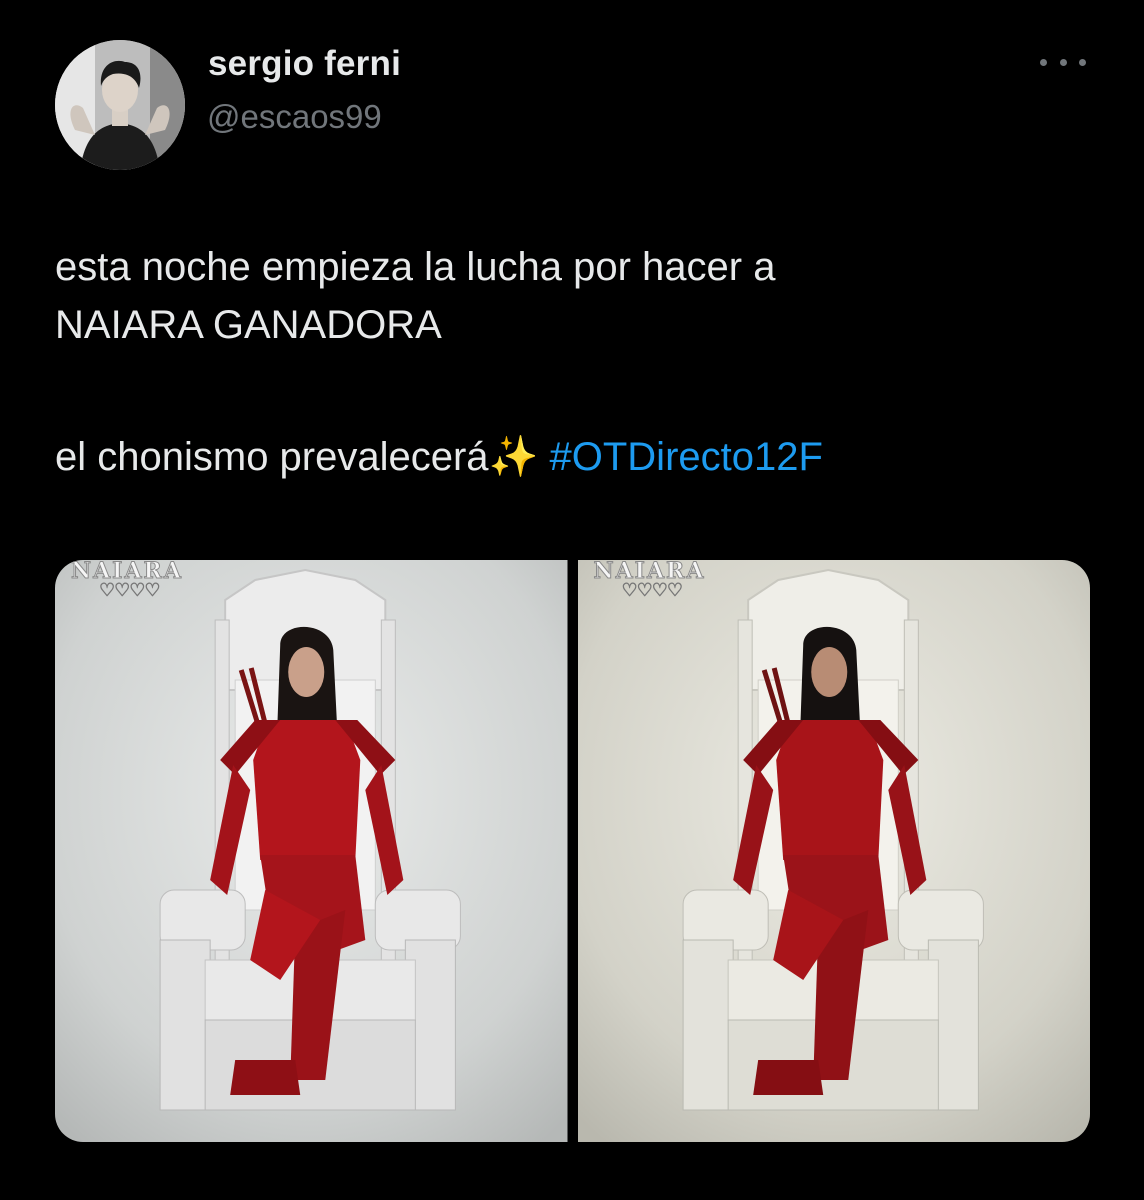  What do you see at coordinates (304, 64) in the screenshot?
I see `author-display-name: sergio ferni` at bounding box center [304, 64].